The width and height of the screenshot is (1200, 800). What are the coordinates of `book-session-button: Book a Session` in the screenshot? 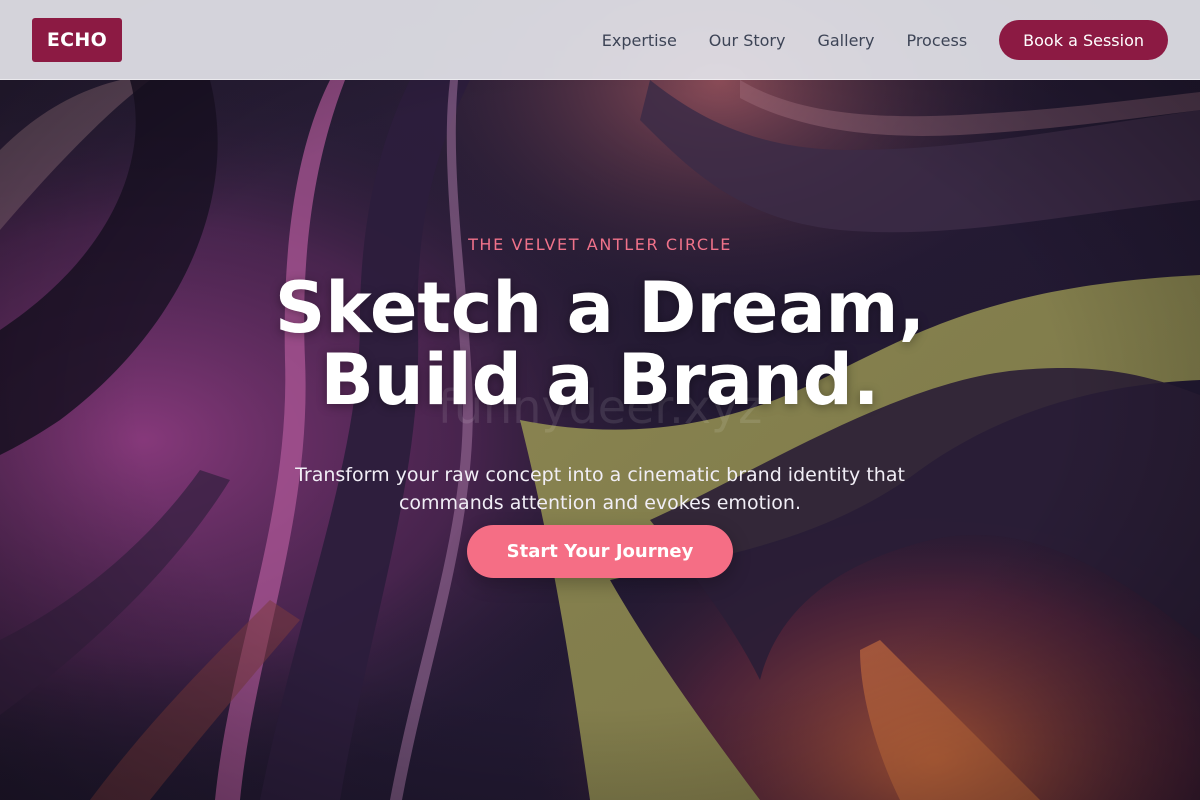 It's located at (1083, 40).